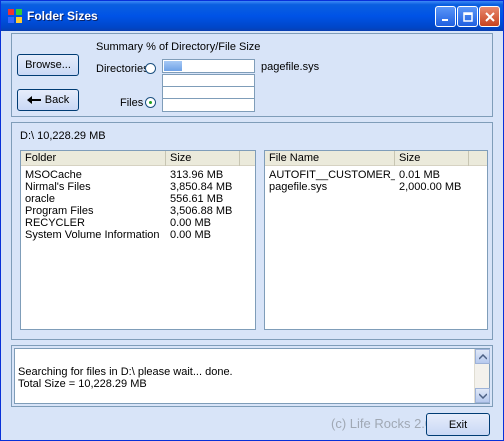 This screenshot has width=504, height=441. What do you see at coordinates (430, 187) in the screenshot?
I see `row-size: 2,000.00 MB` at bounding box center [430, 187].